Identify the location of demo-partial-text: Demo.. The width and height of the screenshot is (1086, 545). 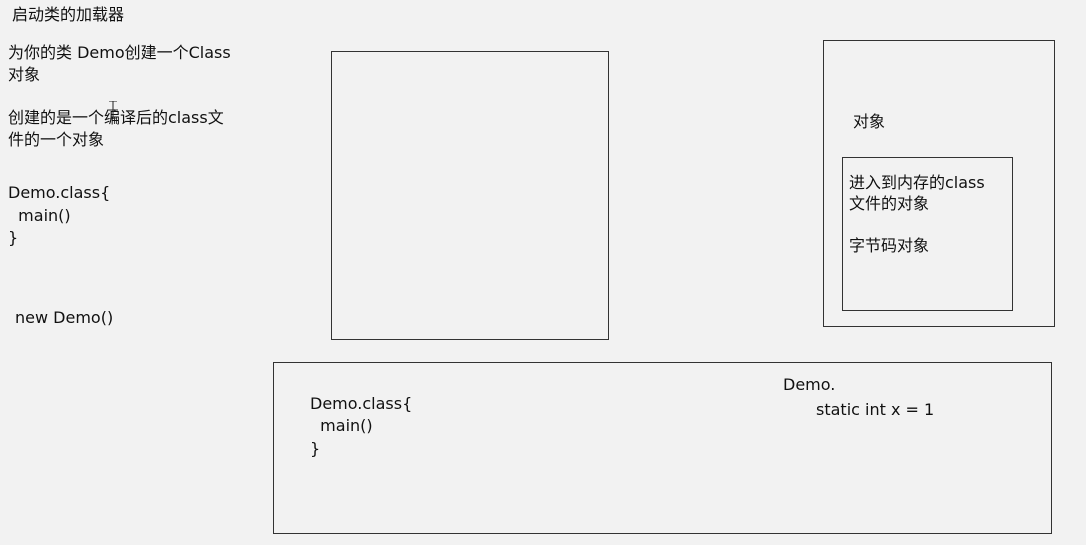
(809, 384).